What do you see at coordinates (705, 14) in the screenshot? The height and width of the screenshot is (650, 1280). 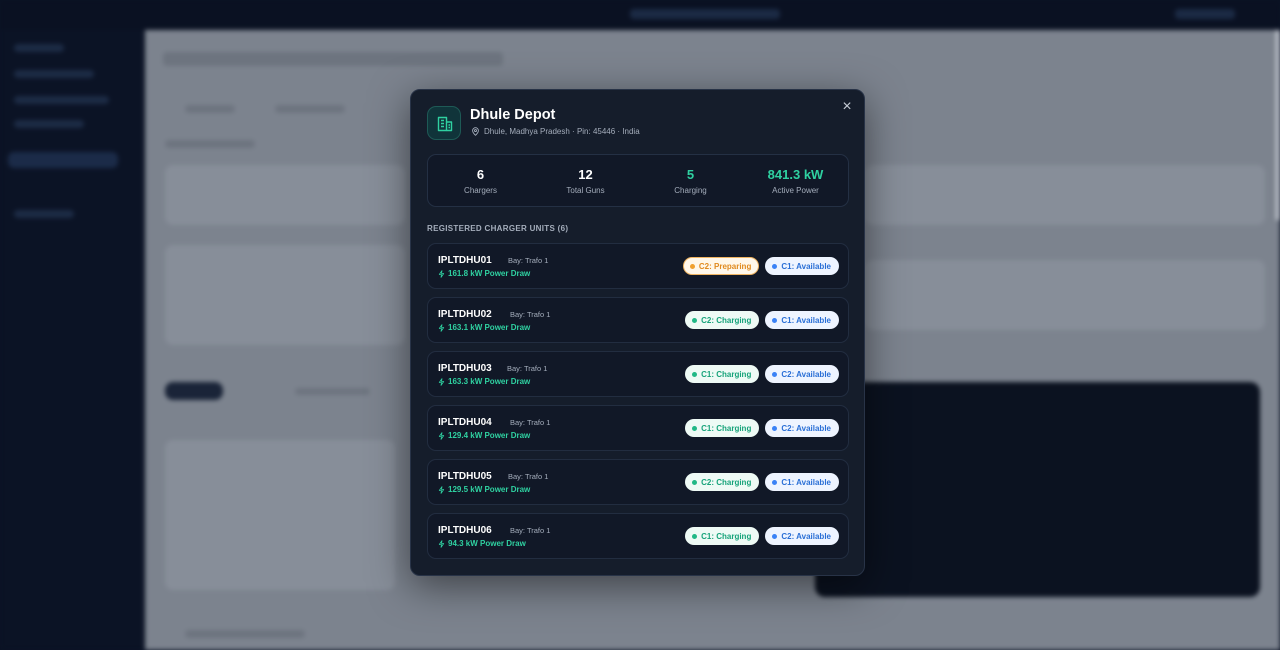 I see `background-topbar-title` at bounding box center [705, 14].